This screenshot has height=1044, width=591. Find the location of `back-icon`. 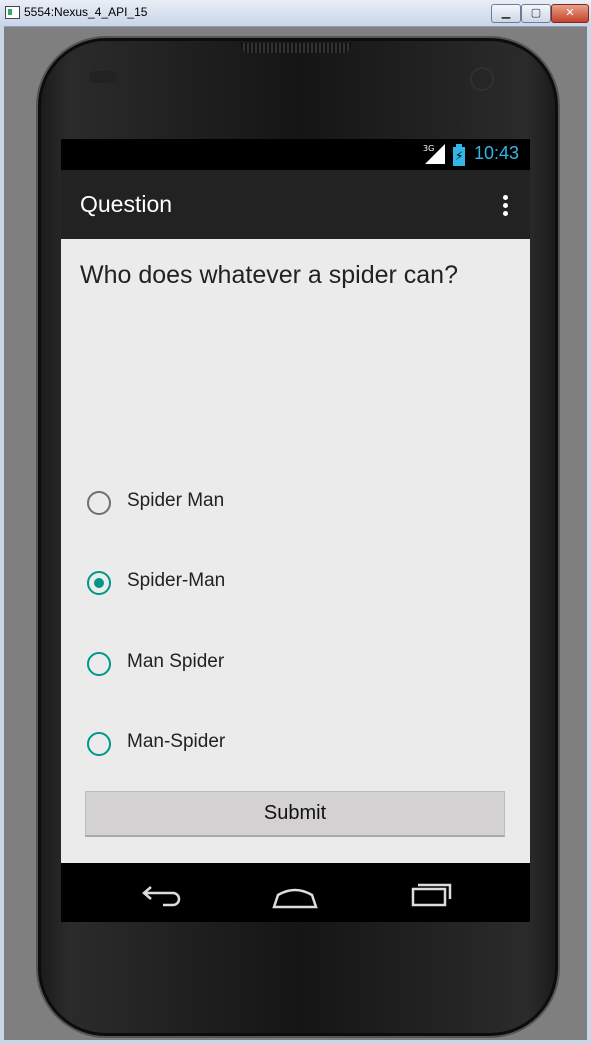

back-icon is located at coordinates (159, 893).